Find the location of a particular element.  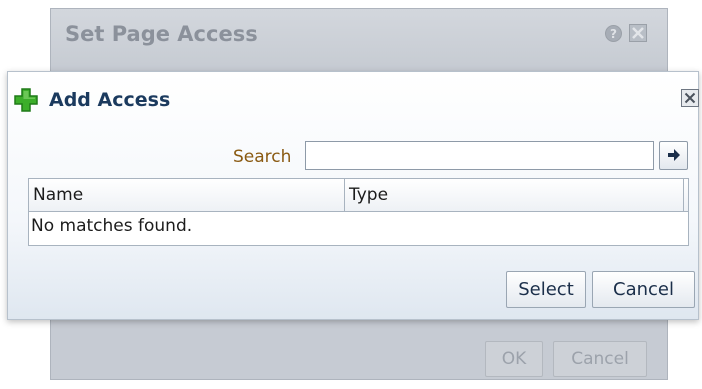

select-button: Select is located at coordinates (546, 289).